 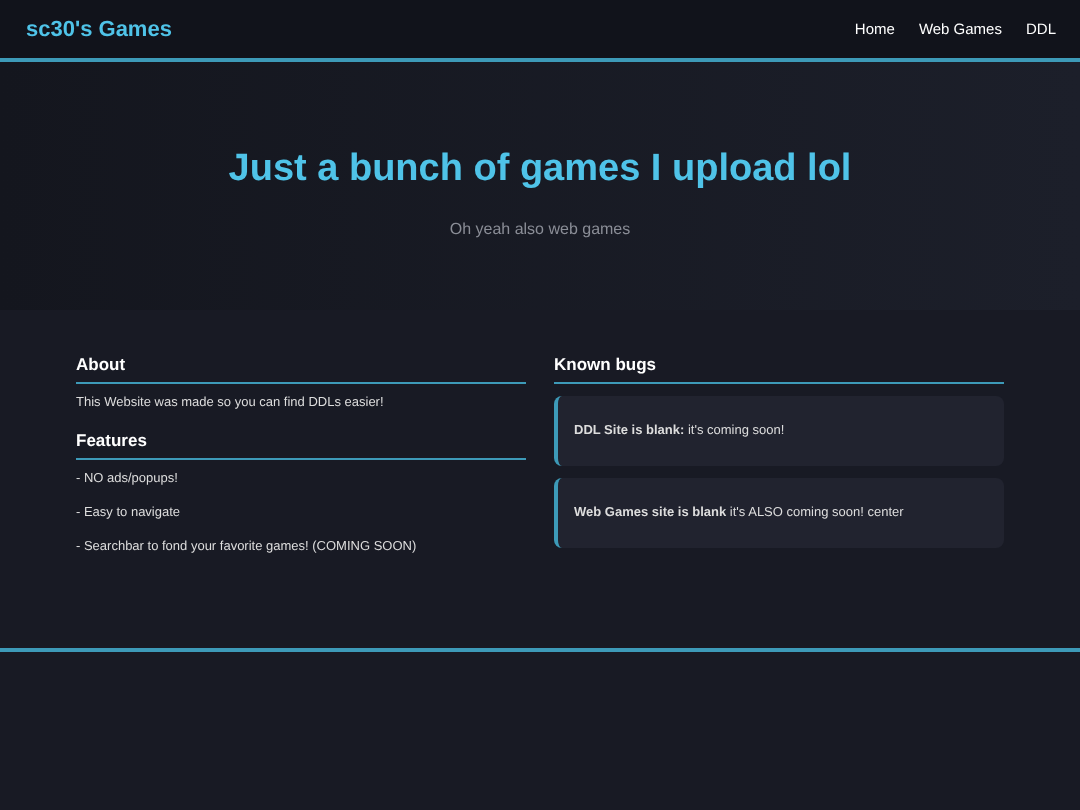 What do you see at coordinates (540, 170) in the screenshot?
I see `hero-title: Just a bunch of games I upload lol` at bounding box center [540, 170].